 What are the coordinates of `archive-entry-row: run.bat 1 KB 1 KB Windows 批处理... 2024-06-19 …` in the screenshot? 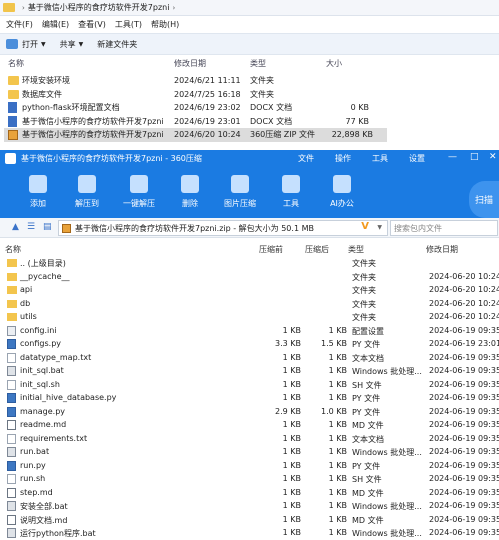 It's located at (249, 452).